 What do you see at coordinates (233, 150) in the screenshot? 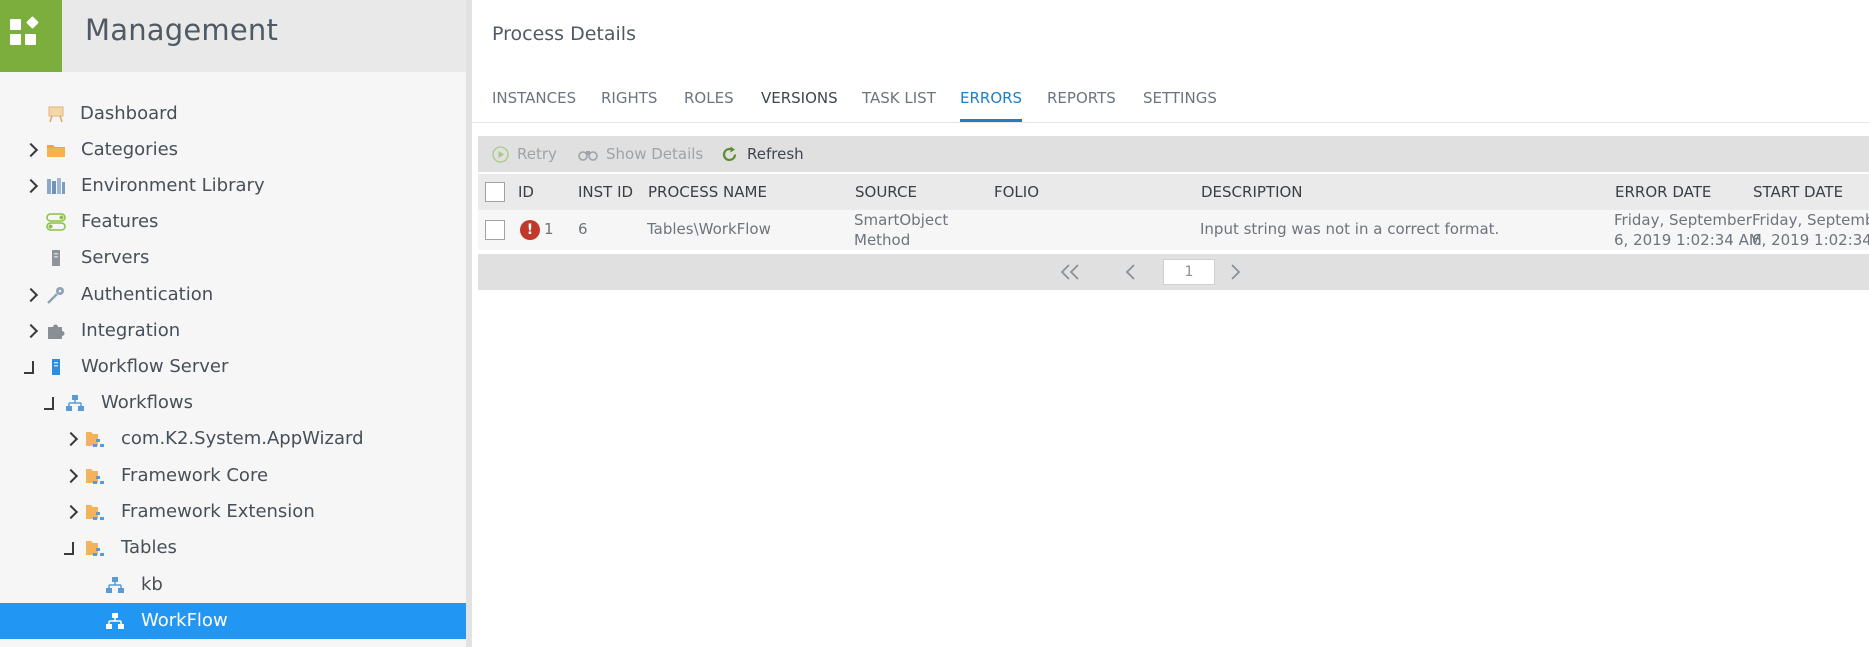
I see `sidebar-item-categories: Categories` at bounding box center [233, 150].